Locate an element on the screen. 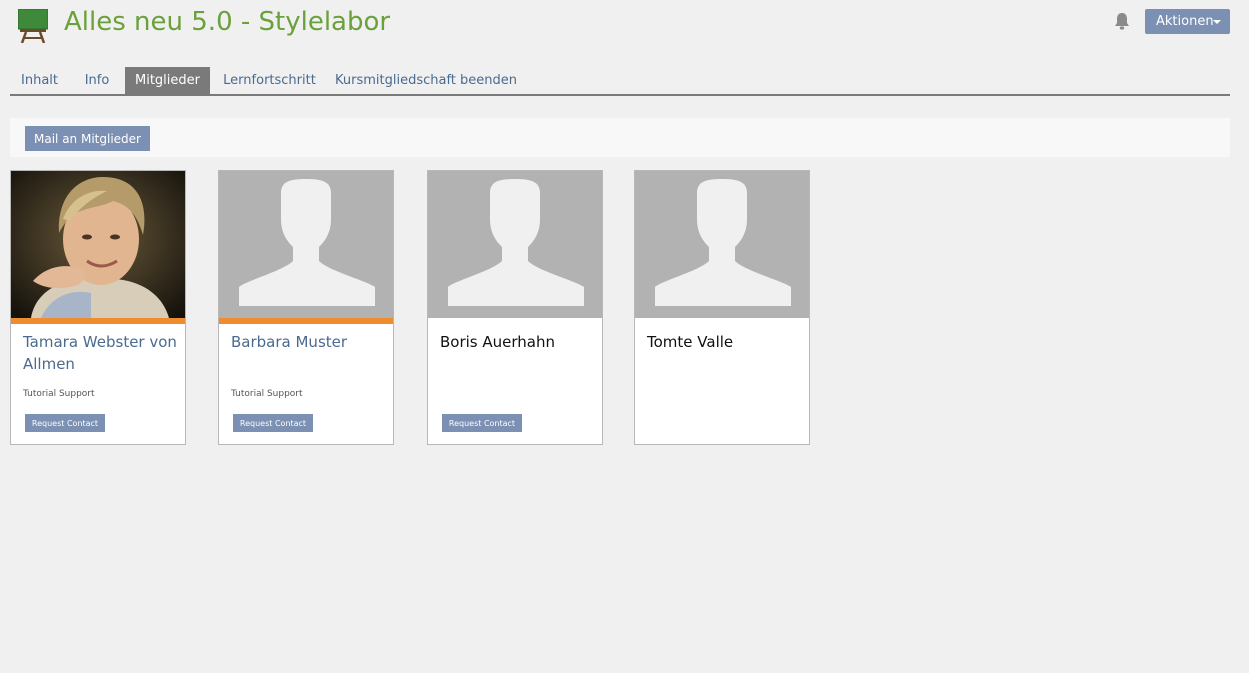 The image size is (1249, 673). member-card: Tomte Valle is located at coordinates (722, 307).